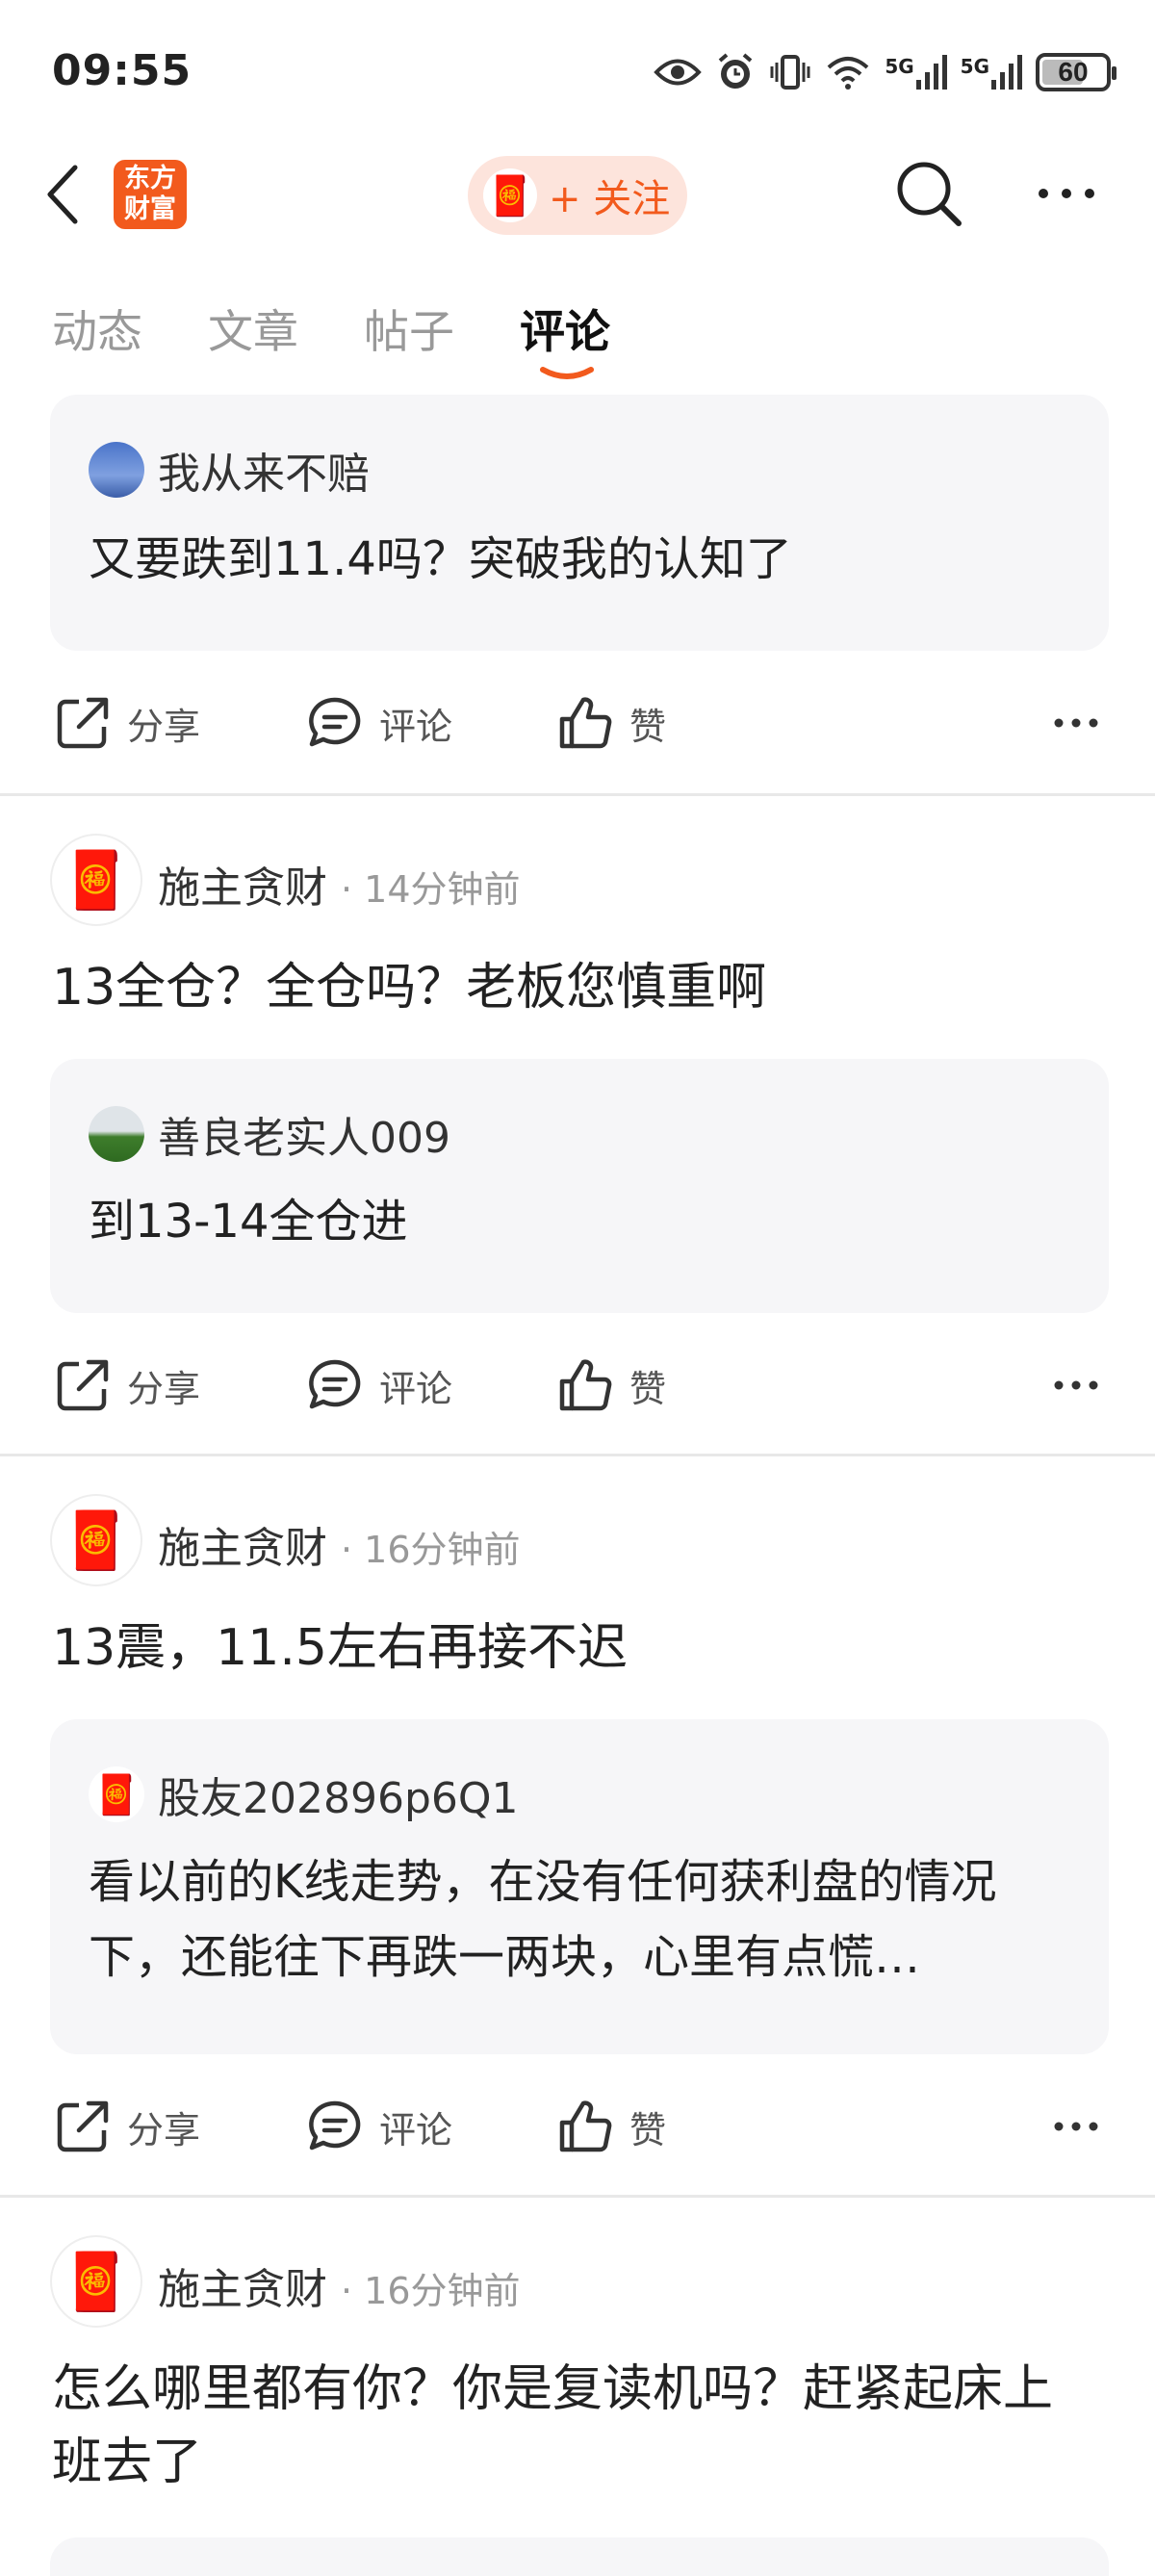  Describe the element at coordinates (579, 523) in the screenshot. I see `quoted-comment-card: 我从来不赔 又要跌到11.4吗？突破我的认知了` at that location.